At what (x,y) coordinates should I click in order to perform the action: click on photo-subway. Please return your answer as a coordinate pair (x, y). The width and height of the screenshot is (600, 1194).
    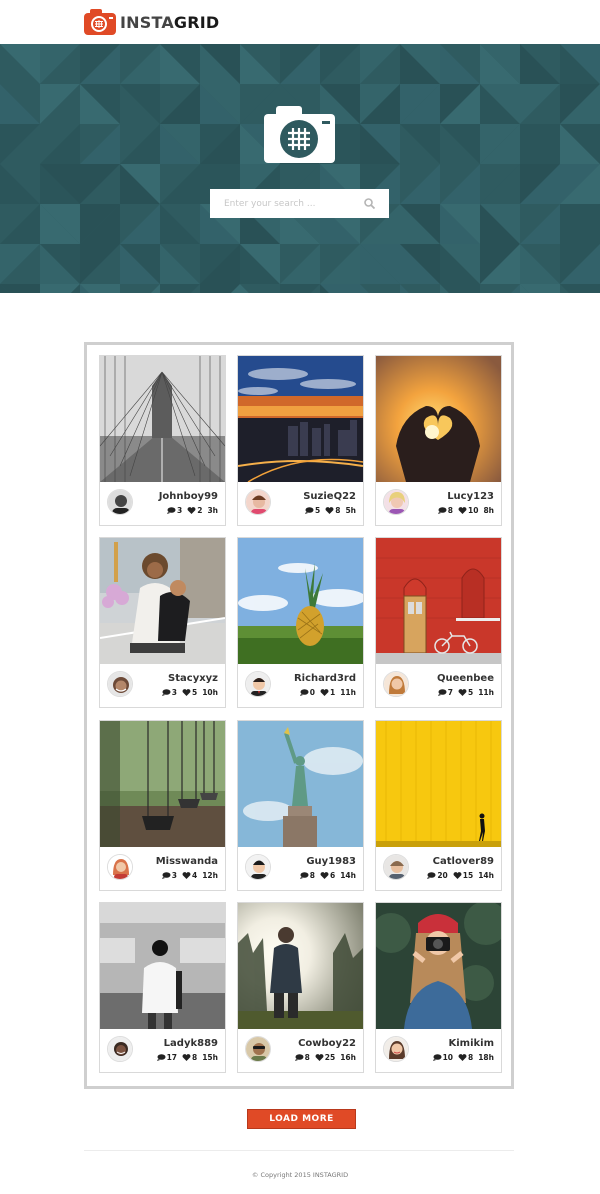
    Looking at the image, I should click on (162, 966).